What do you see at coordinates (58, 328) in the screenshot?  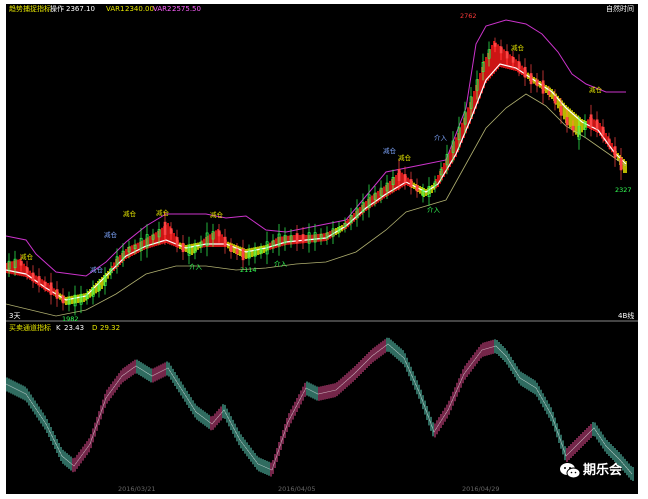 I see `k-label: K` at bounding box center [58, 328].